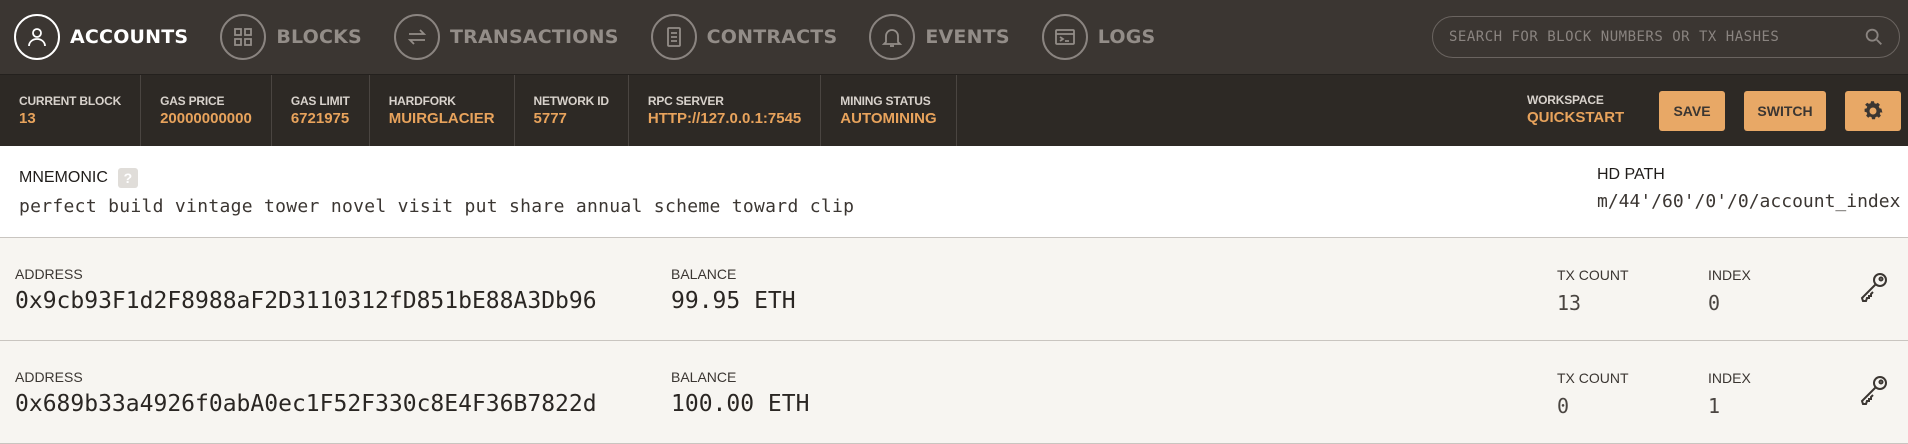 The image size is (1908, 444). I want to click on nav-logs-label: LOGS, so click(1126, 37).